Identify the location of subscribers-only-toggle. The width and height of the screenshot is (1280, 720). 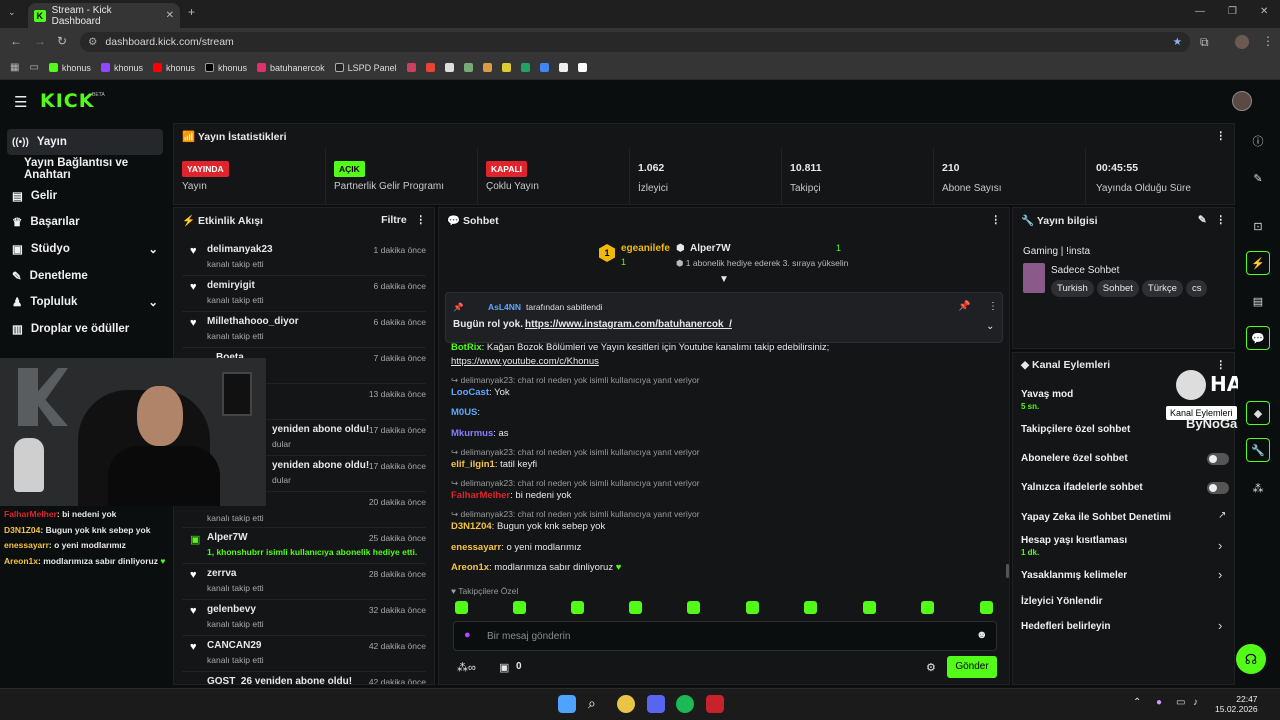
(1218, 459).